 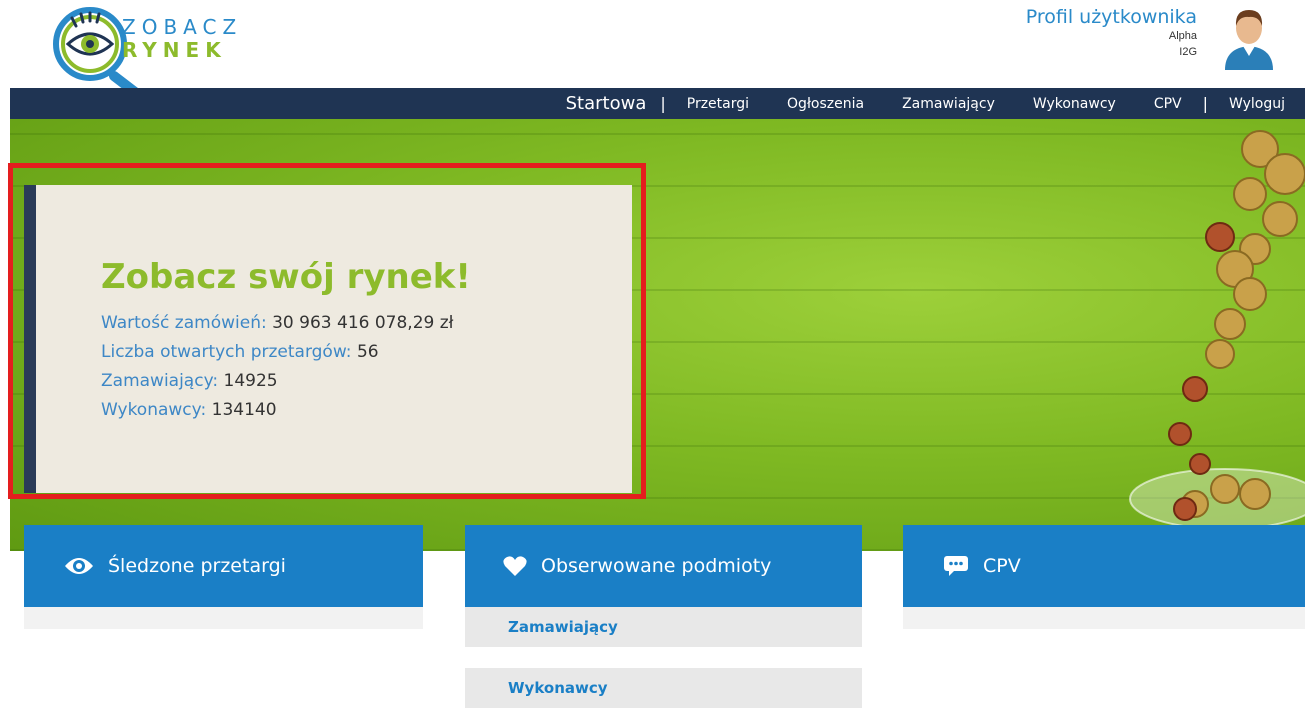 I want to click on logo-line2: RYNEK, so click(x=174, y=50).